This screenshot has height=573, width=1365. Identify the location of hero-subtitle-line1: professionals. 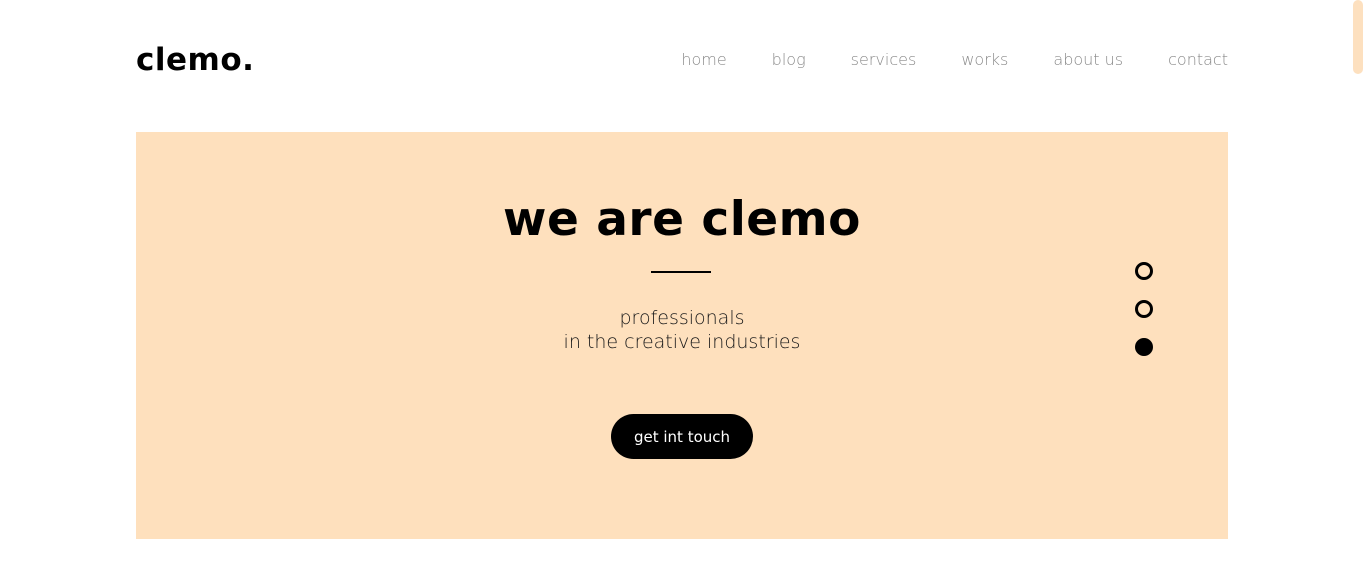
(682, 318).